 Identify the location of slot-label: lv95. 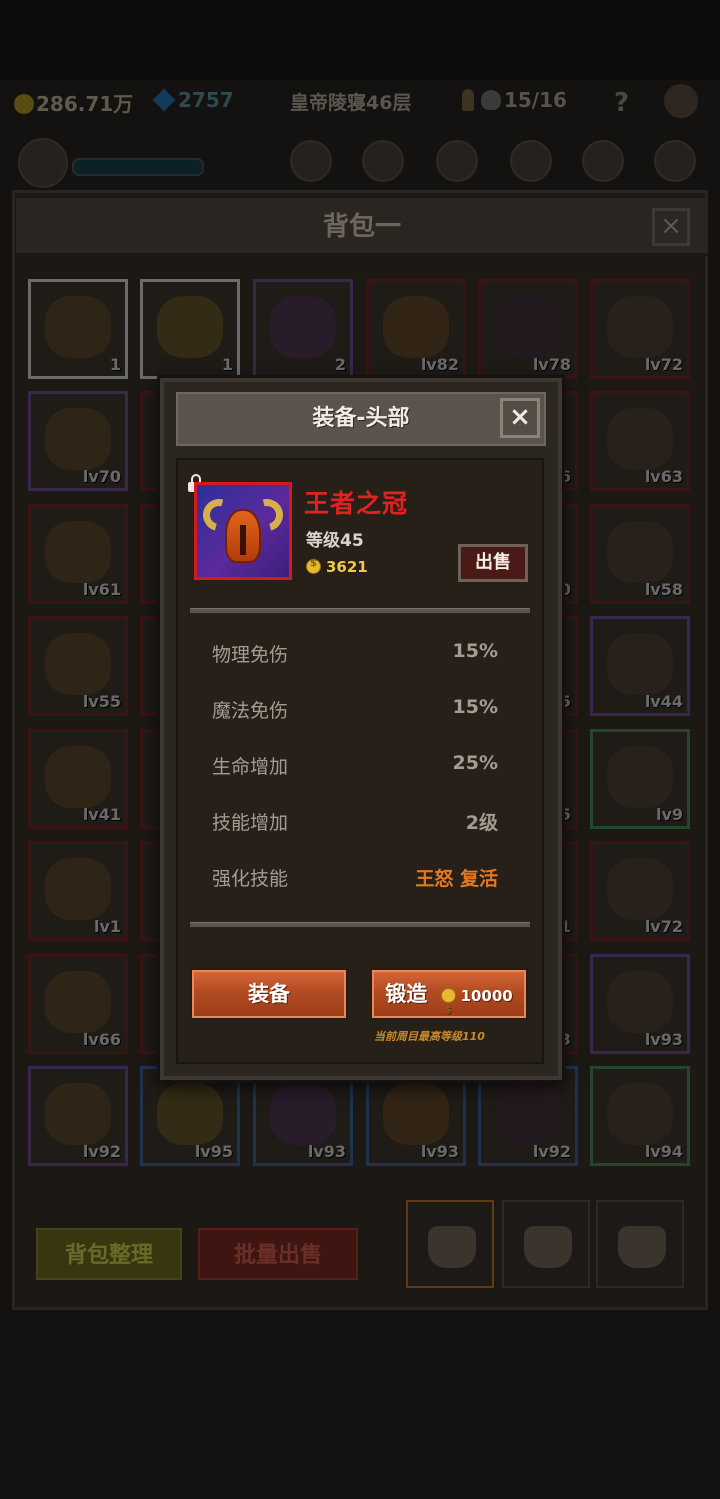
(213, 1151).